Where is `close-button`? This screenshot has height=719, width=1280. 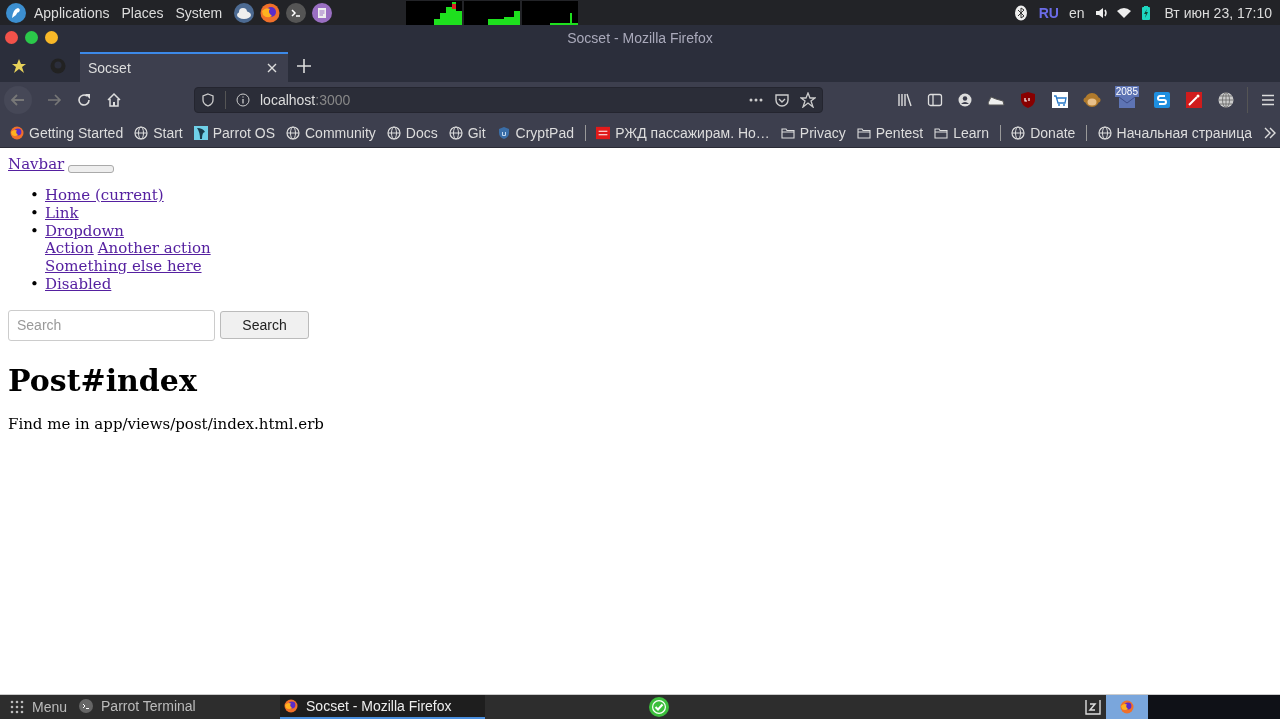 close-button is located at coordinates (11, 37).